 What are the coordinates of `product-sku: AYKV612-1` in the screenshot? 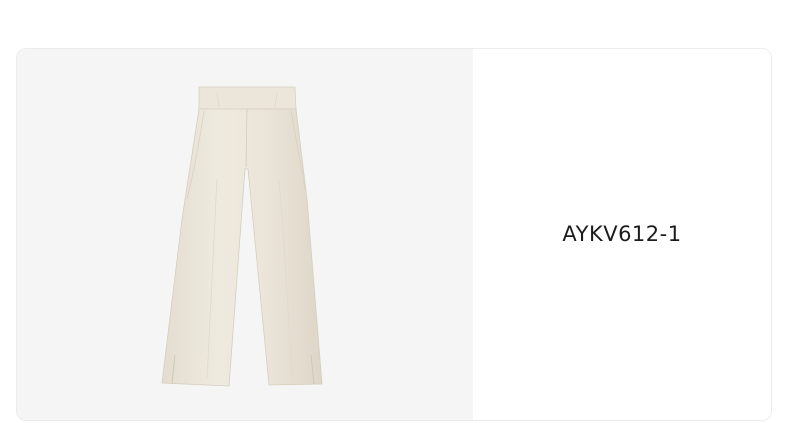 It's located at (622, 233).